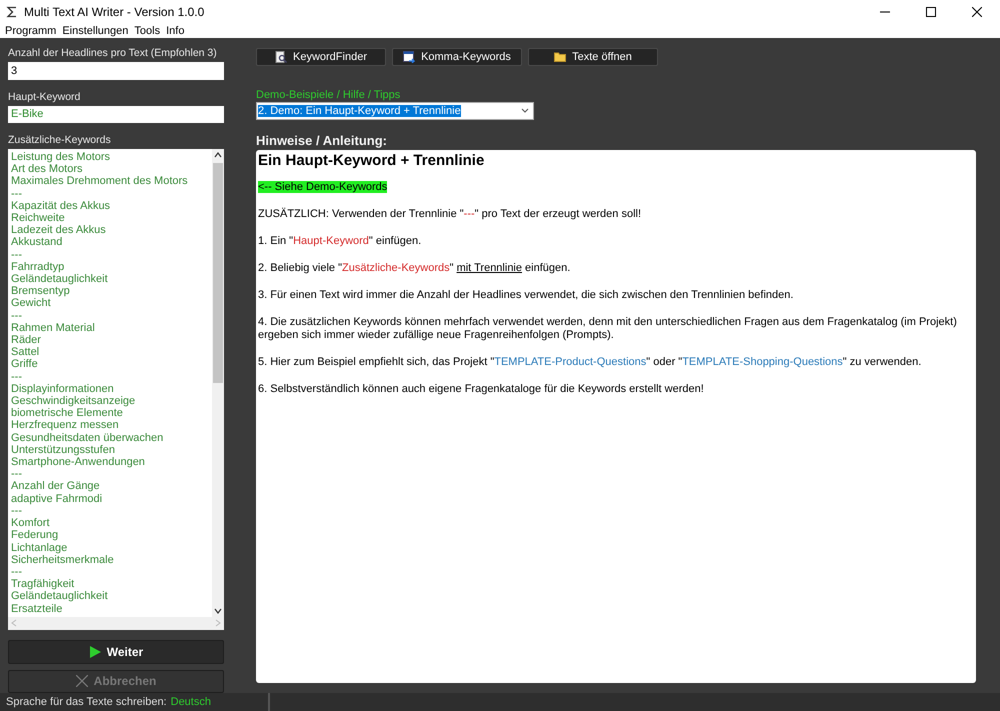 This screenshot has width=1000, height=711. What do you see at coordinates (39, 548) in the screenshot?
I see `keyword-line: Lichtanlage` at bounding box center [39, 548].